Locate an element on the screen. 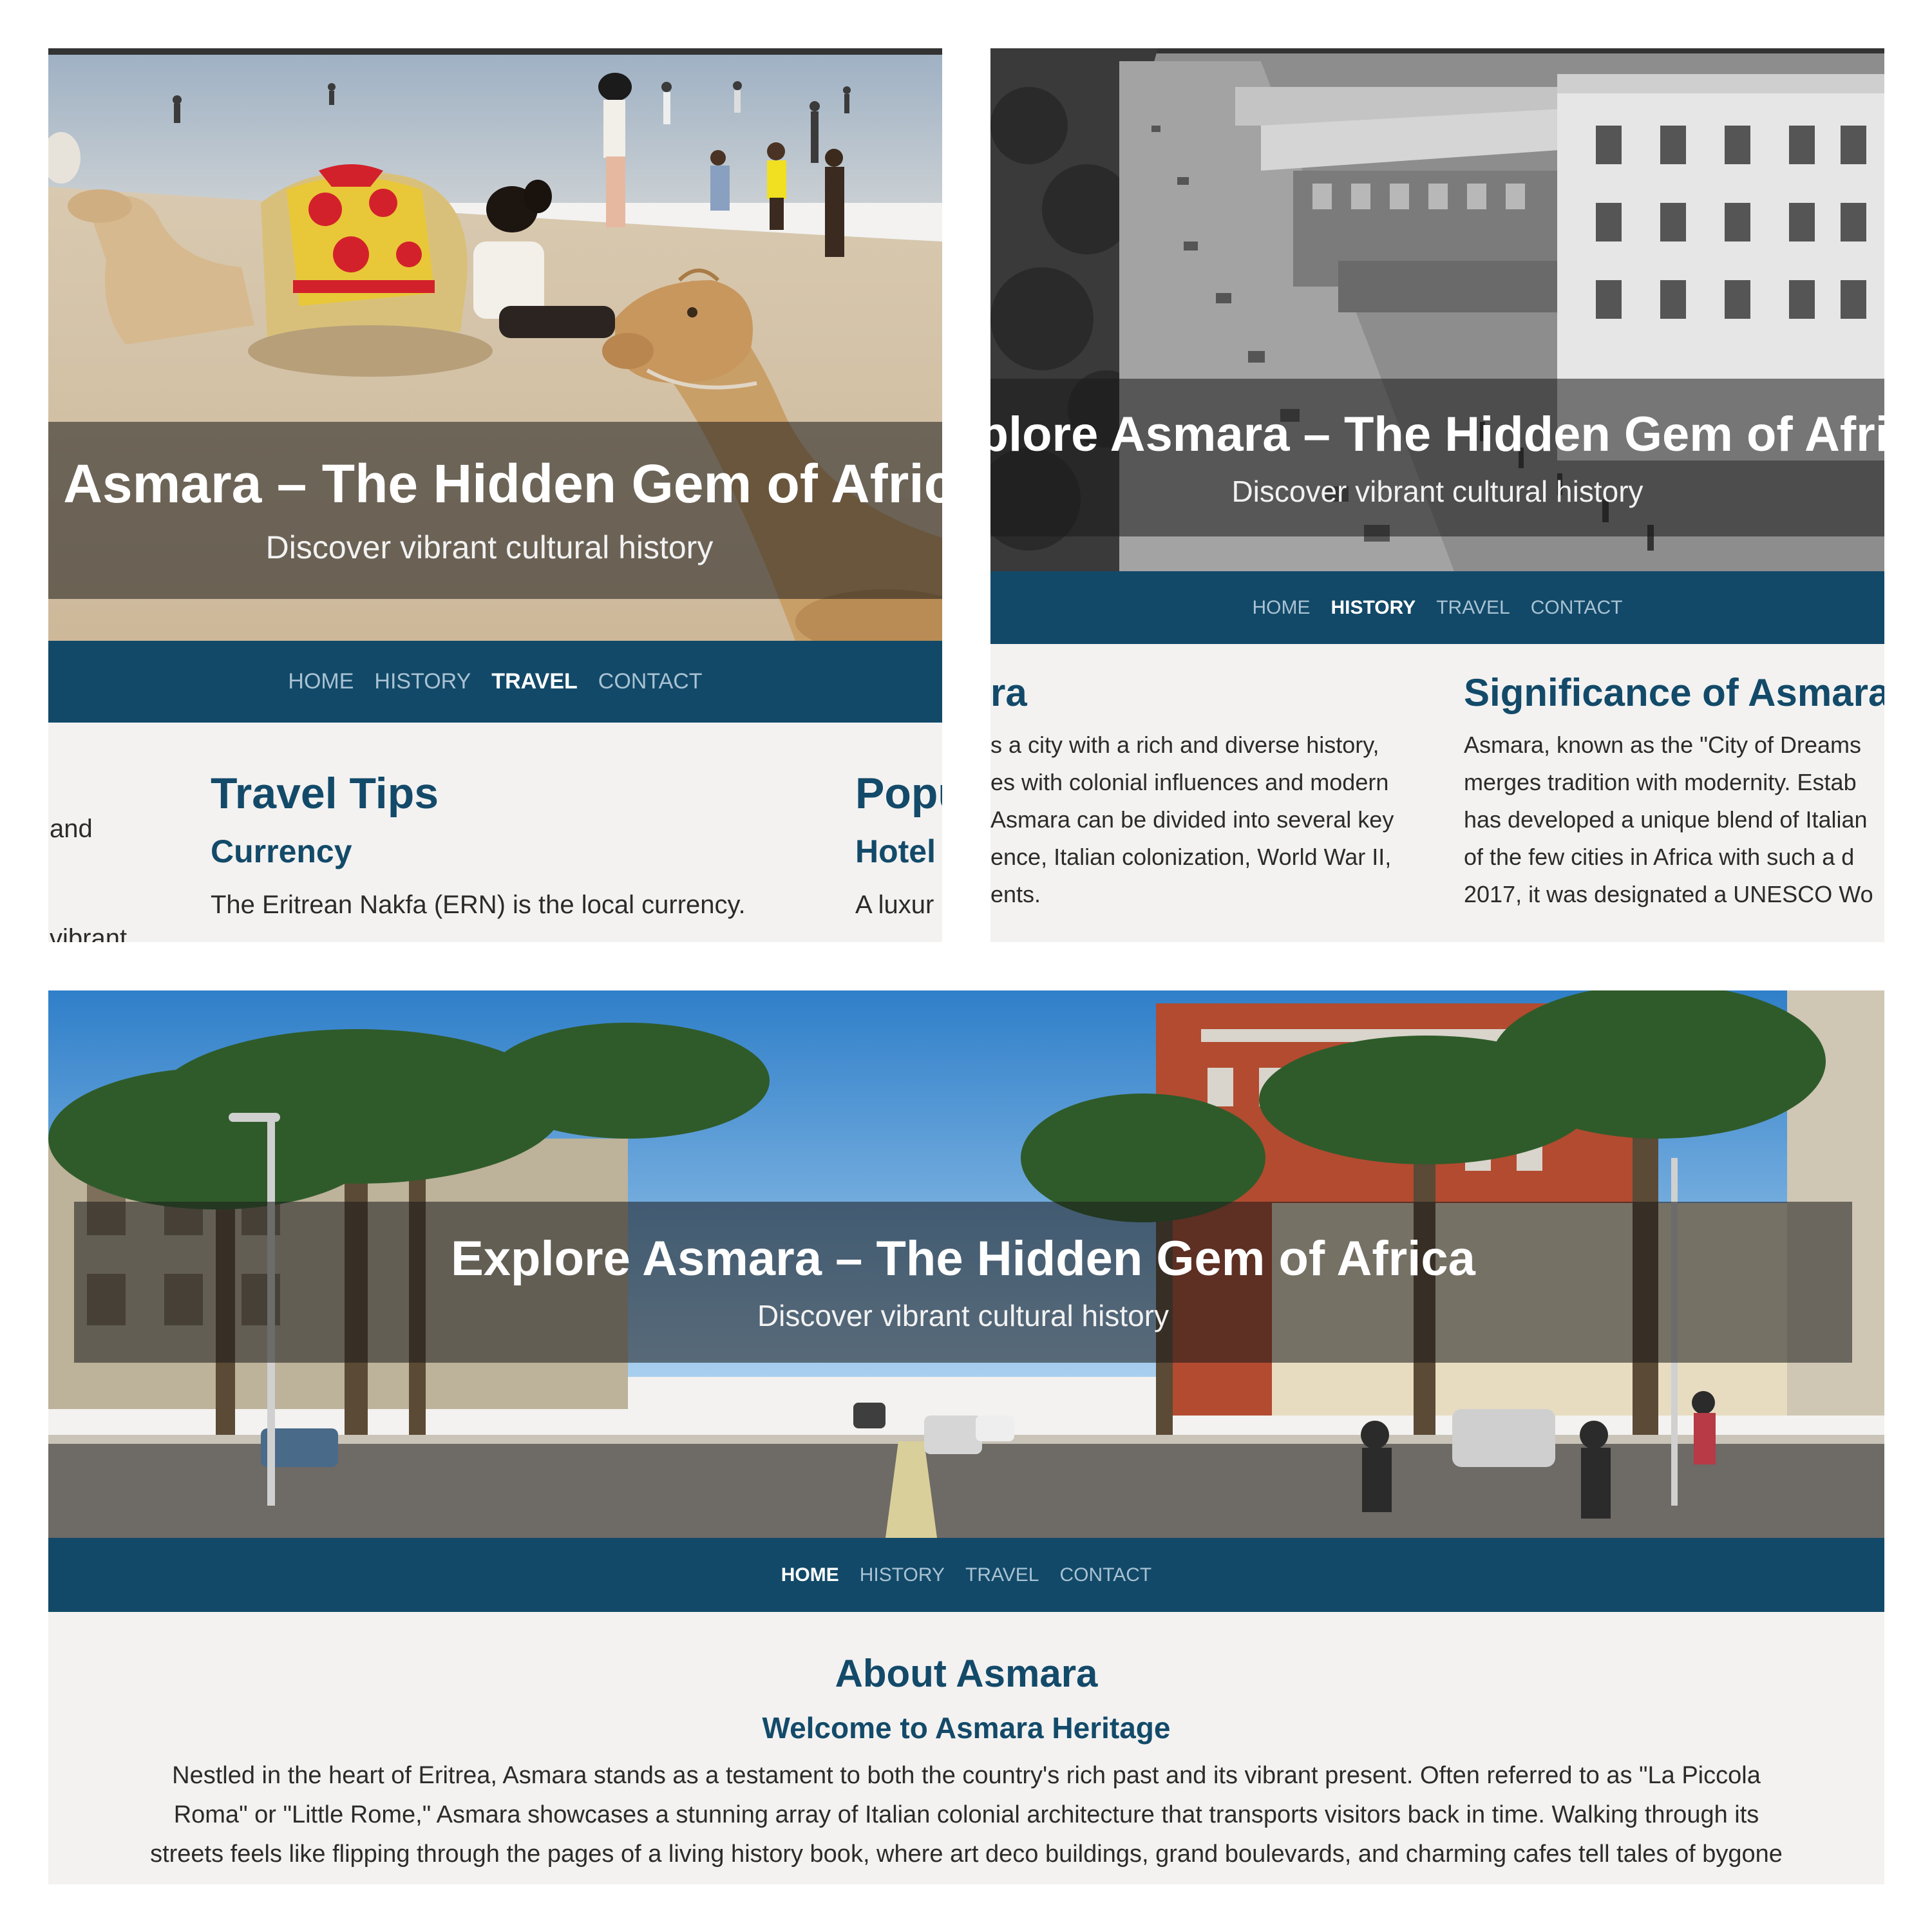 The height and width of the screenshot is (1932, 1932). currency-subheading: Currency is located at coordinates (281, 851).